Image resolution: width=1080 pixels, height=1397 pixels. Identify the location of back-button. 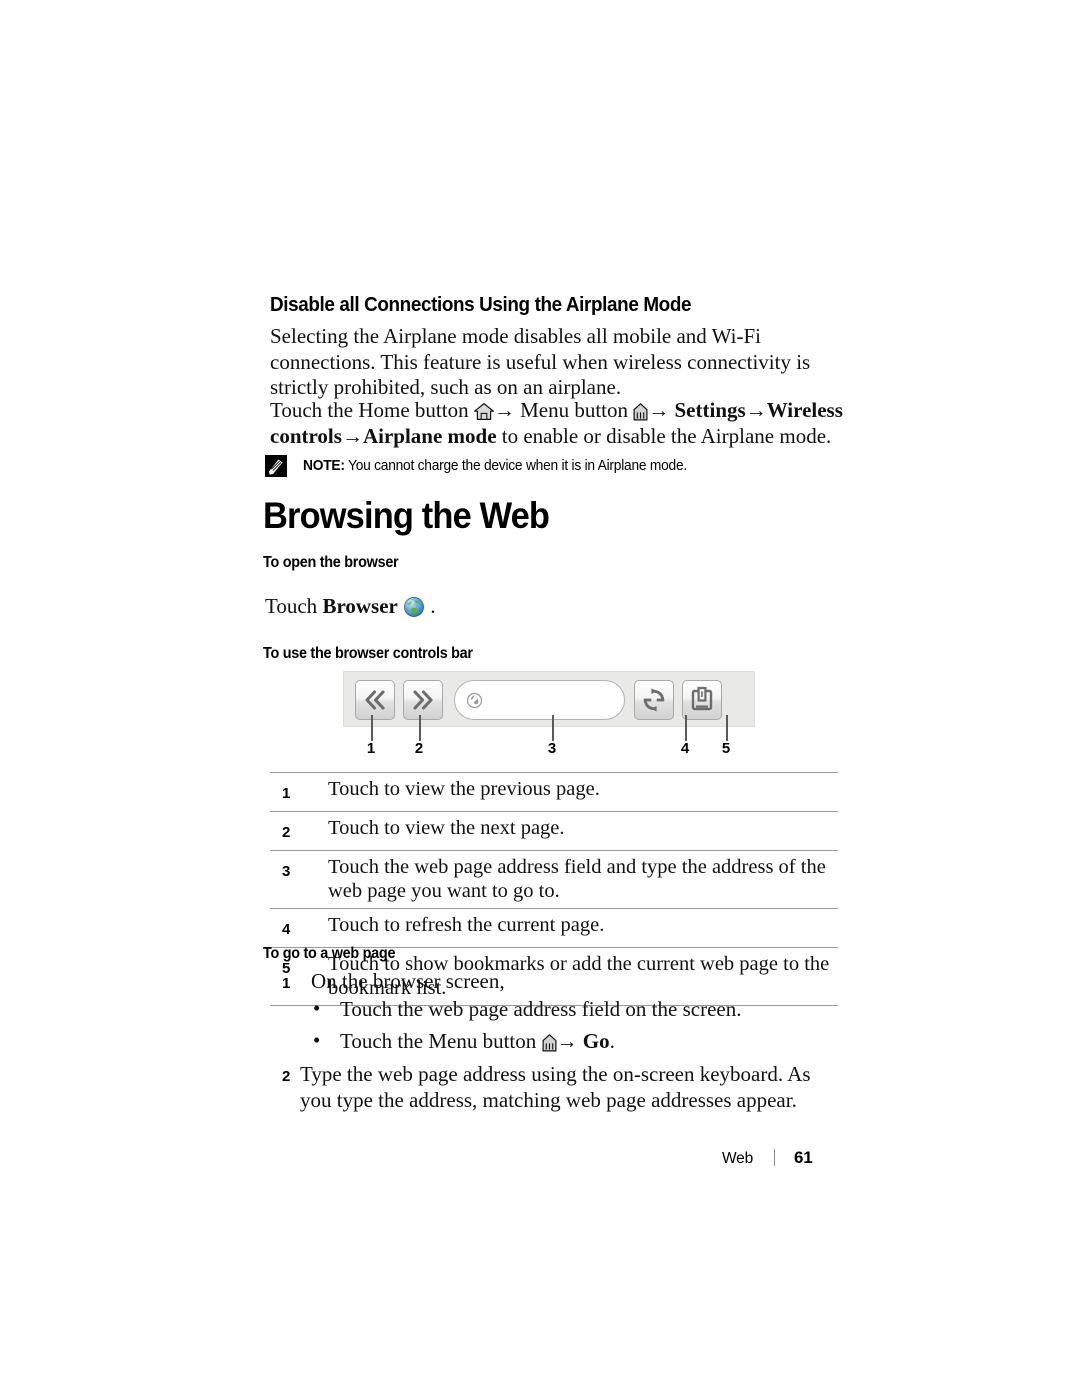
(375, 700).